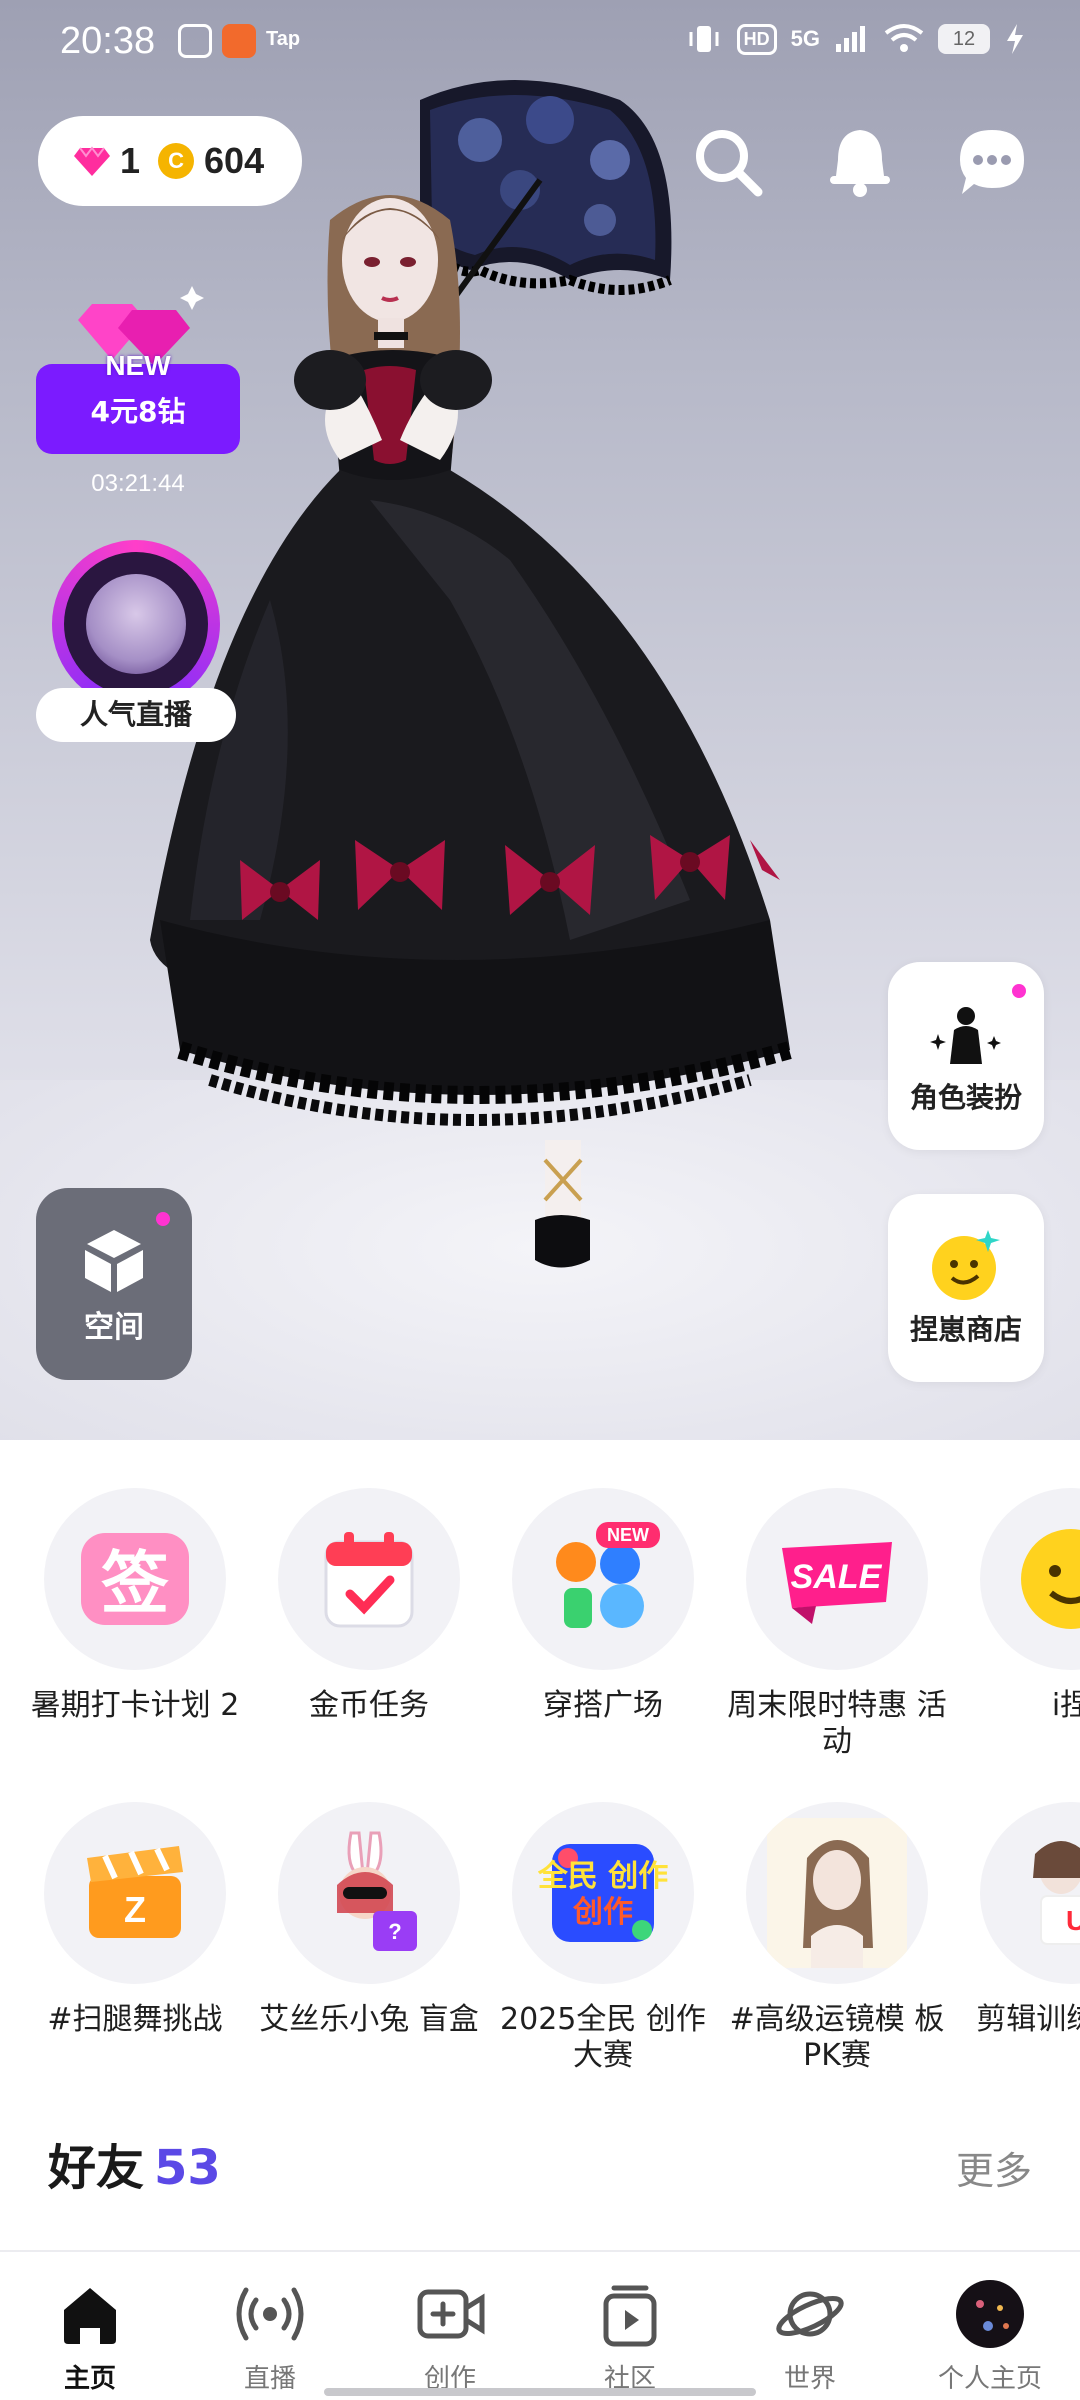 Image resolution: width=1080 pixels, height=2400 pixels. What do you see at coordinates (603, 2037) in the screenshot?
I see `feature-label: 2025全民 创作大赛` at bounding box center [603, 2037].